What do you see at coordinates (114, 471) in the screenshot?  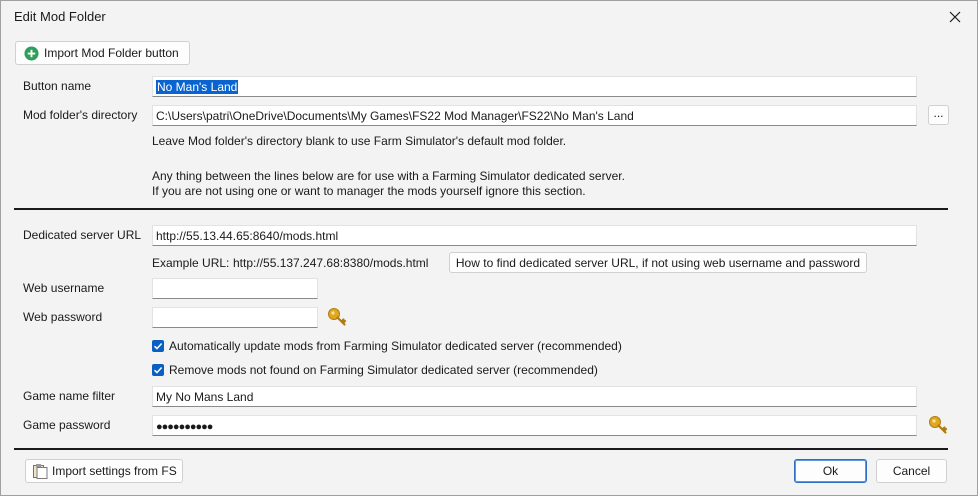 I see `import-settings-from-fs-label: Import settings from FS` at bounding box center [114, 471].